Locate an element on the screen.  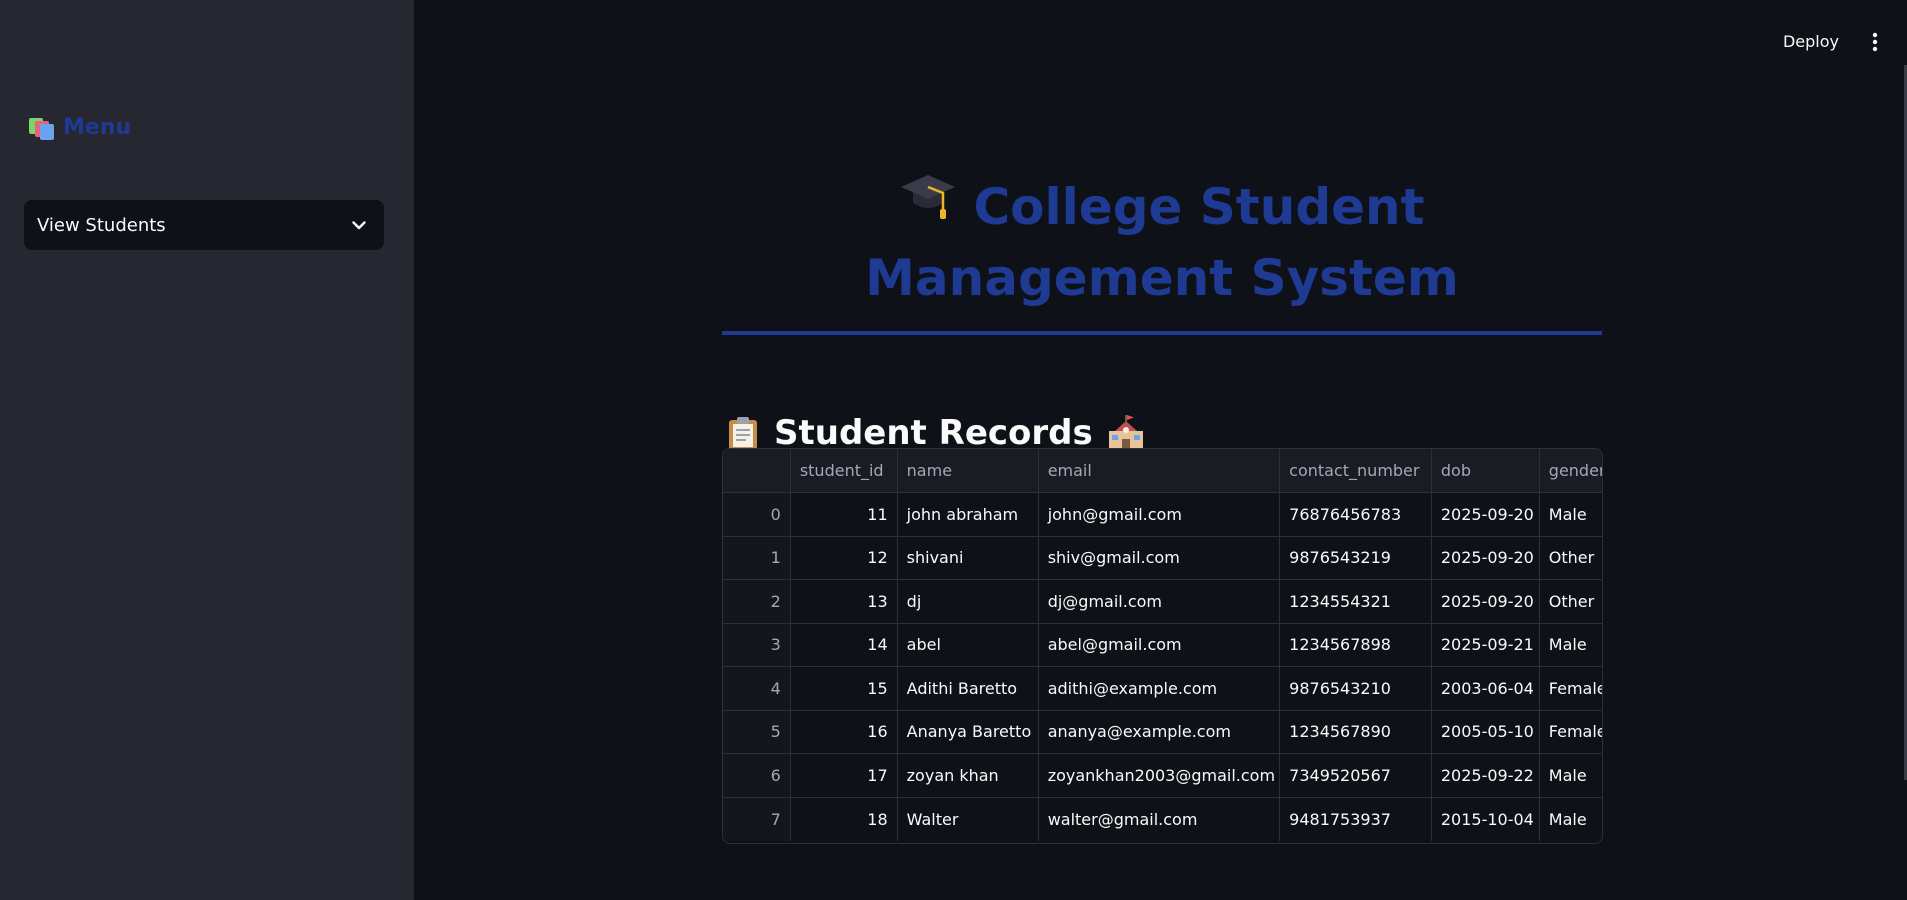
column-header is located at coordinates (757, 471).